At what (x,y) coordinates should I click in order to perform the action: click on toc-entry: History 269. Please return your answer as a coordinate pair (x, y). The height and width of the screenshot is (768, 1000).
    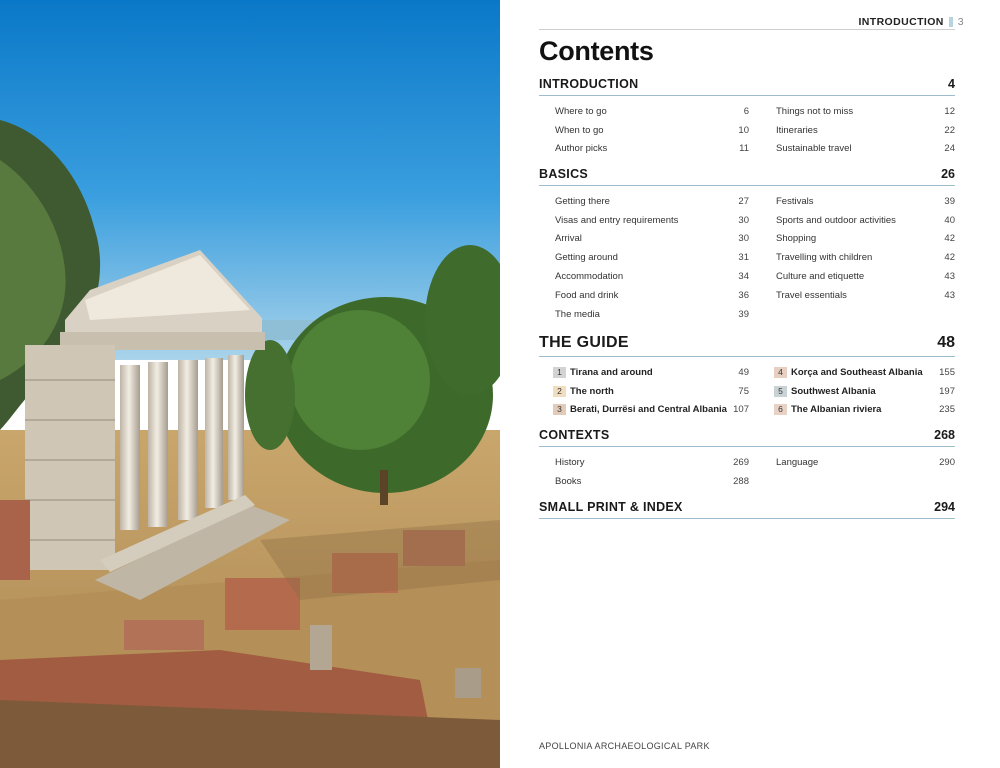
    Looking at the image, I should click on (652, 462).